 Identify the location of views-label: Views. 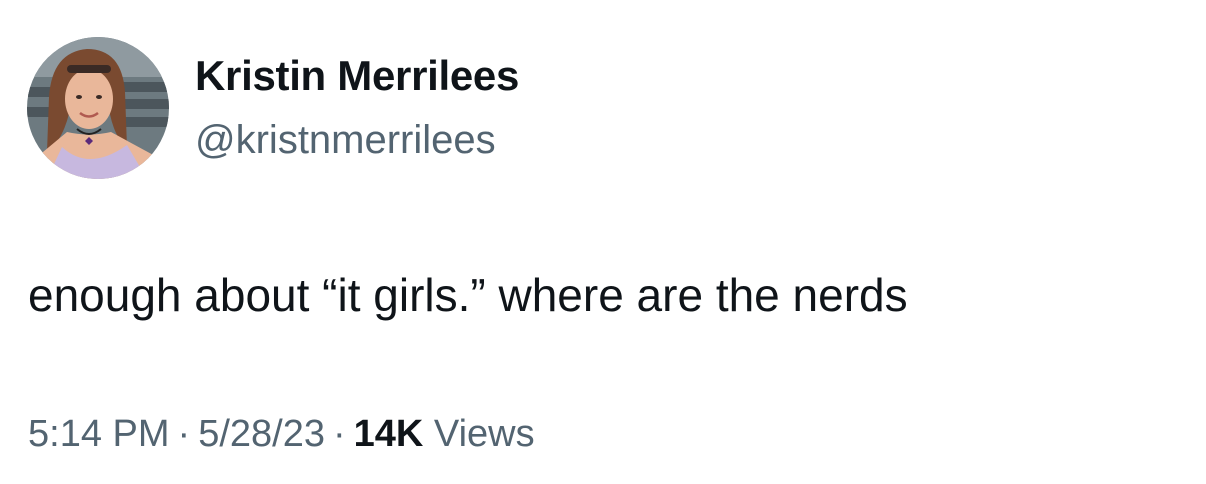
(484, 434).